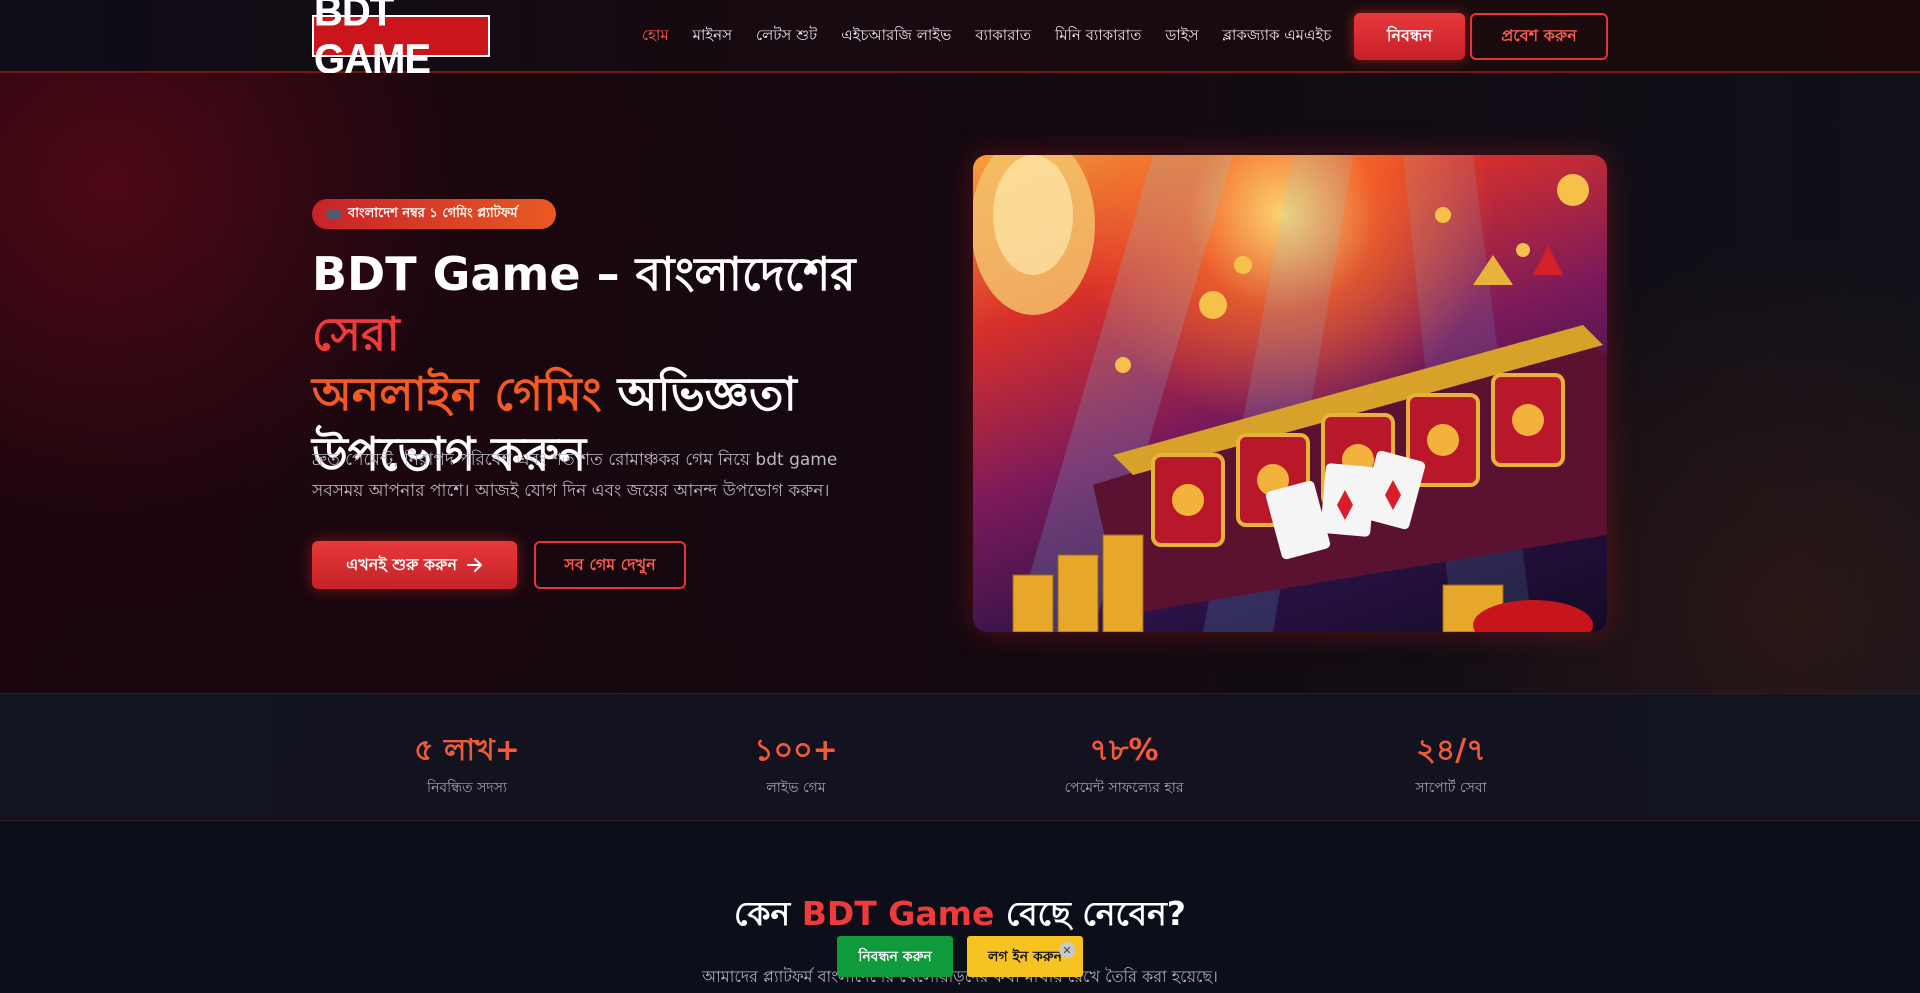 The width and height of the screenshot is (1920, 993). What do you see at coordinates (655, 36) in the screenshot?
I see `nav-item-home: হোম` at bounding box center [655, 36].